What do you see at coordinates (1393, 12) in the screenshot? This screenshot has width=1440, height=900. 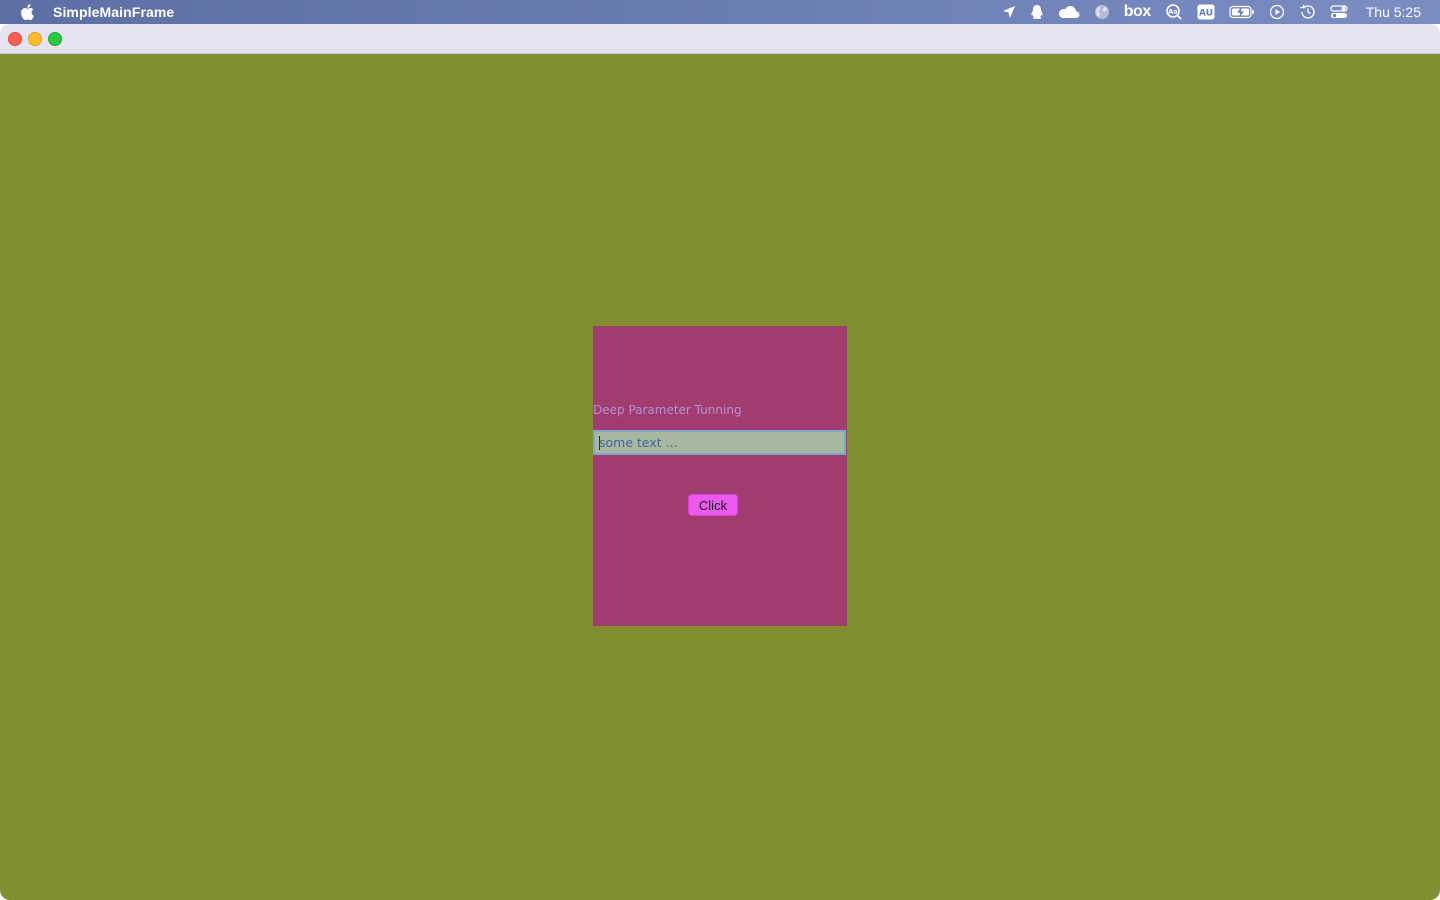 I see `menu-bar-clock: Thu 5:25` at bounding box center [1393, 12].